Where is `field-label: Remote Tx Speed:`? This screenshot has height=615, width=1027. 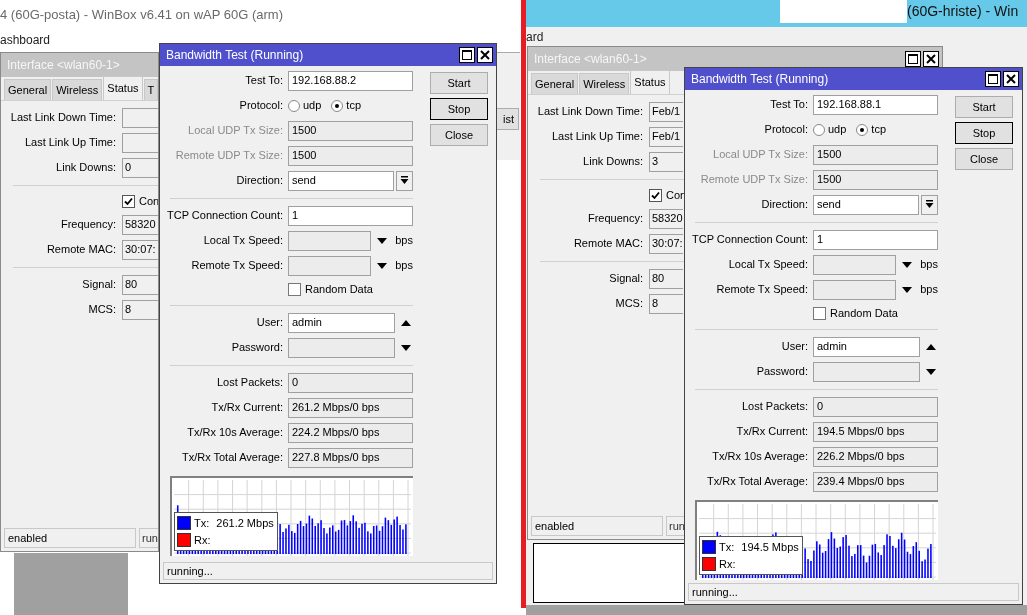
field-label: Remote Tx Speed: is located at coordinates (761, 290).